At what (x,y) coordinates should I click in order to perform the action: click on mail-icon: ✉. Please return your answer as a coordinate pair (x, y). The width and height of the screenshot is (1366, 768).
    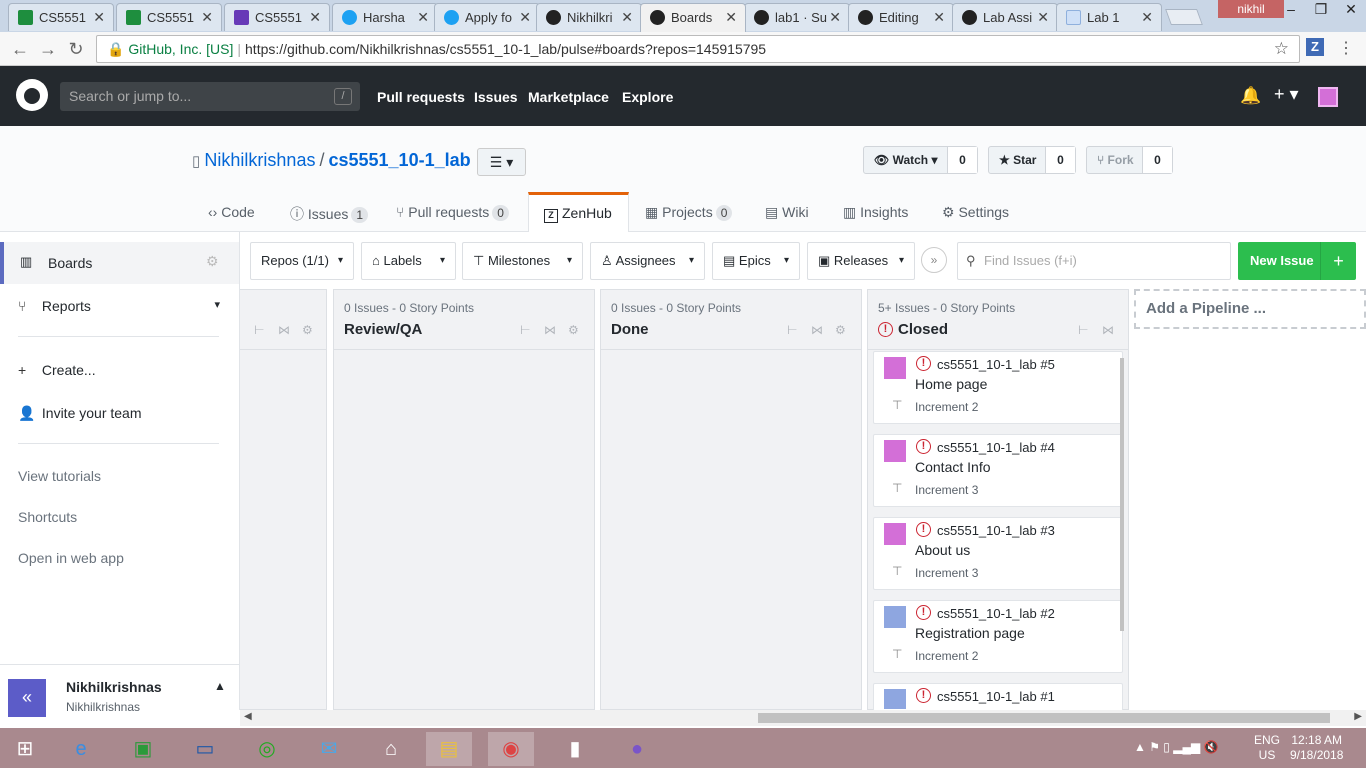
    Looking at the image, I should click on (329, 749).